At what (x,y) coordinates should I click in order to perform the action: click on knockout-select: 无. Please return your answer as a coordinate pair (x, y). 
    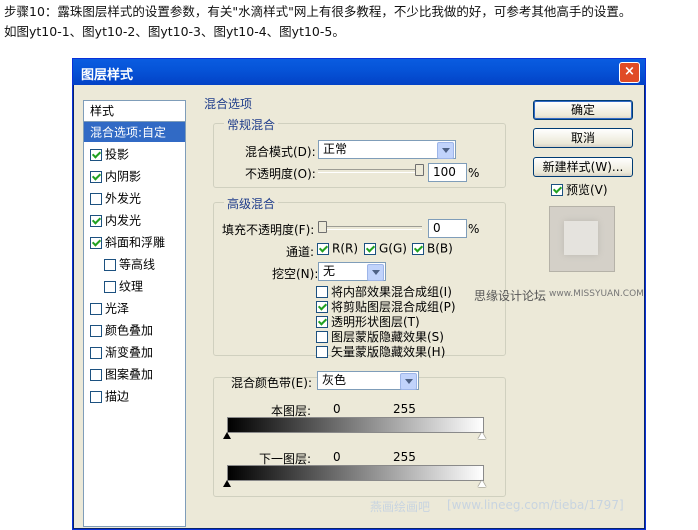
    Looking at the image, I should click on (352, 271).